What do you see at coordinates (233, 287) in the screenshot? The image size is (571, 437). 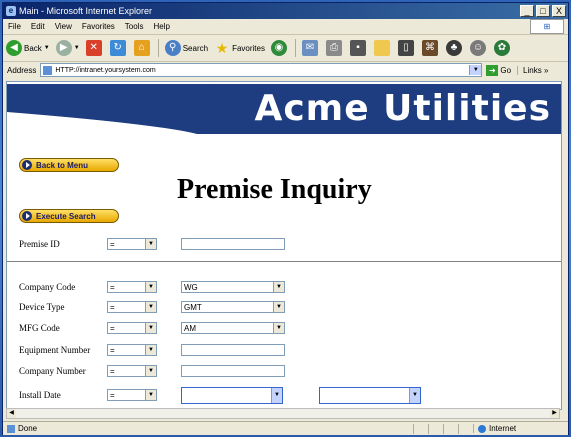 I see `company-code-select: WG ▼` at bounding box center [233, 287].